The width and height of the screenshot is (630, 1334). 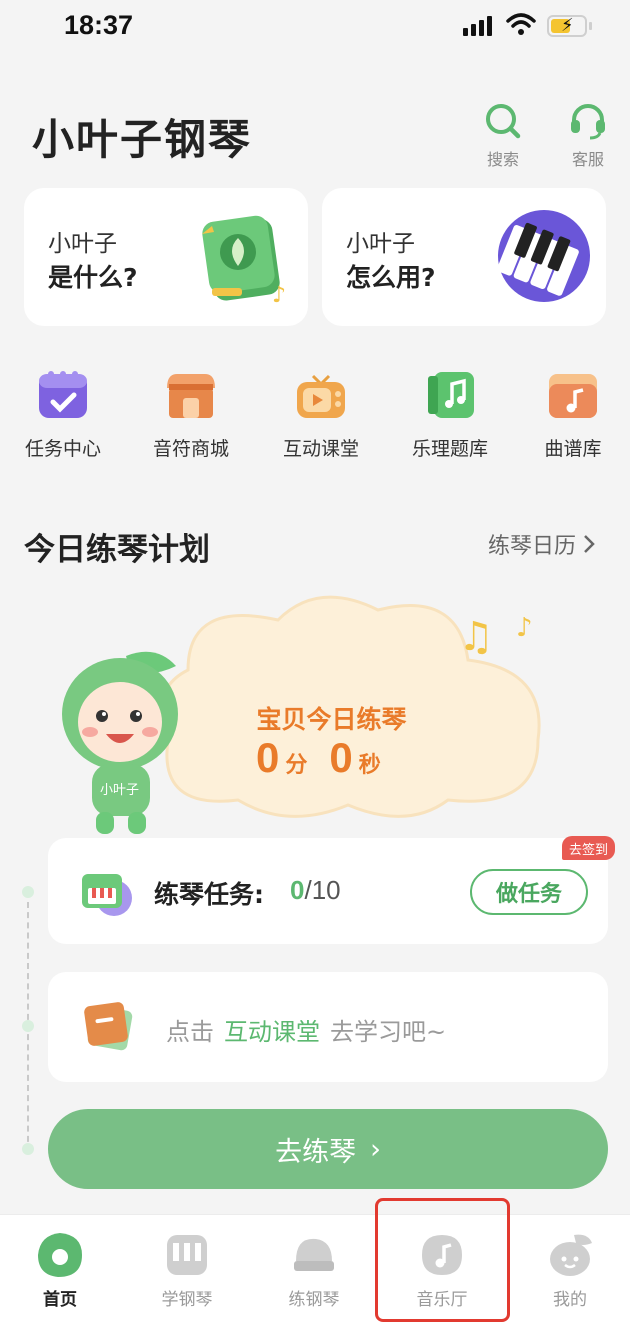 What do you see at coordinates (477, 26) in the screenshot?
I see `signal-icon` at bounding box center [477, 26].